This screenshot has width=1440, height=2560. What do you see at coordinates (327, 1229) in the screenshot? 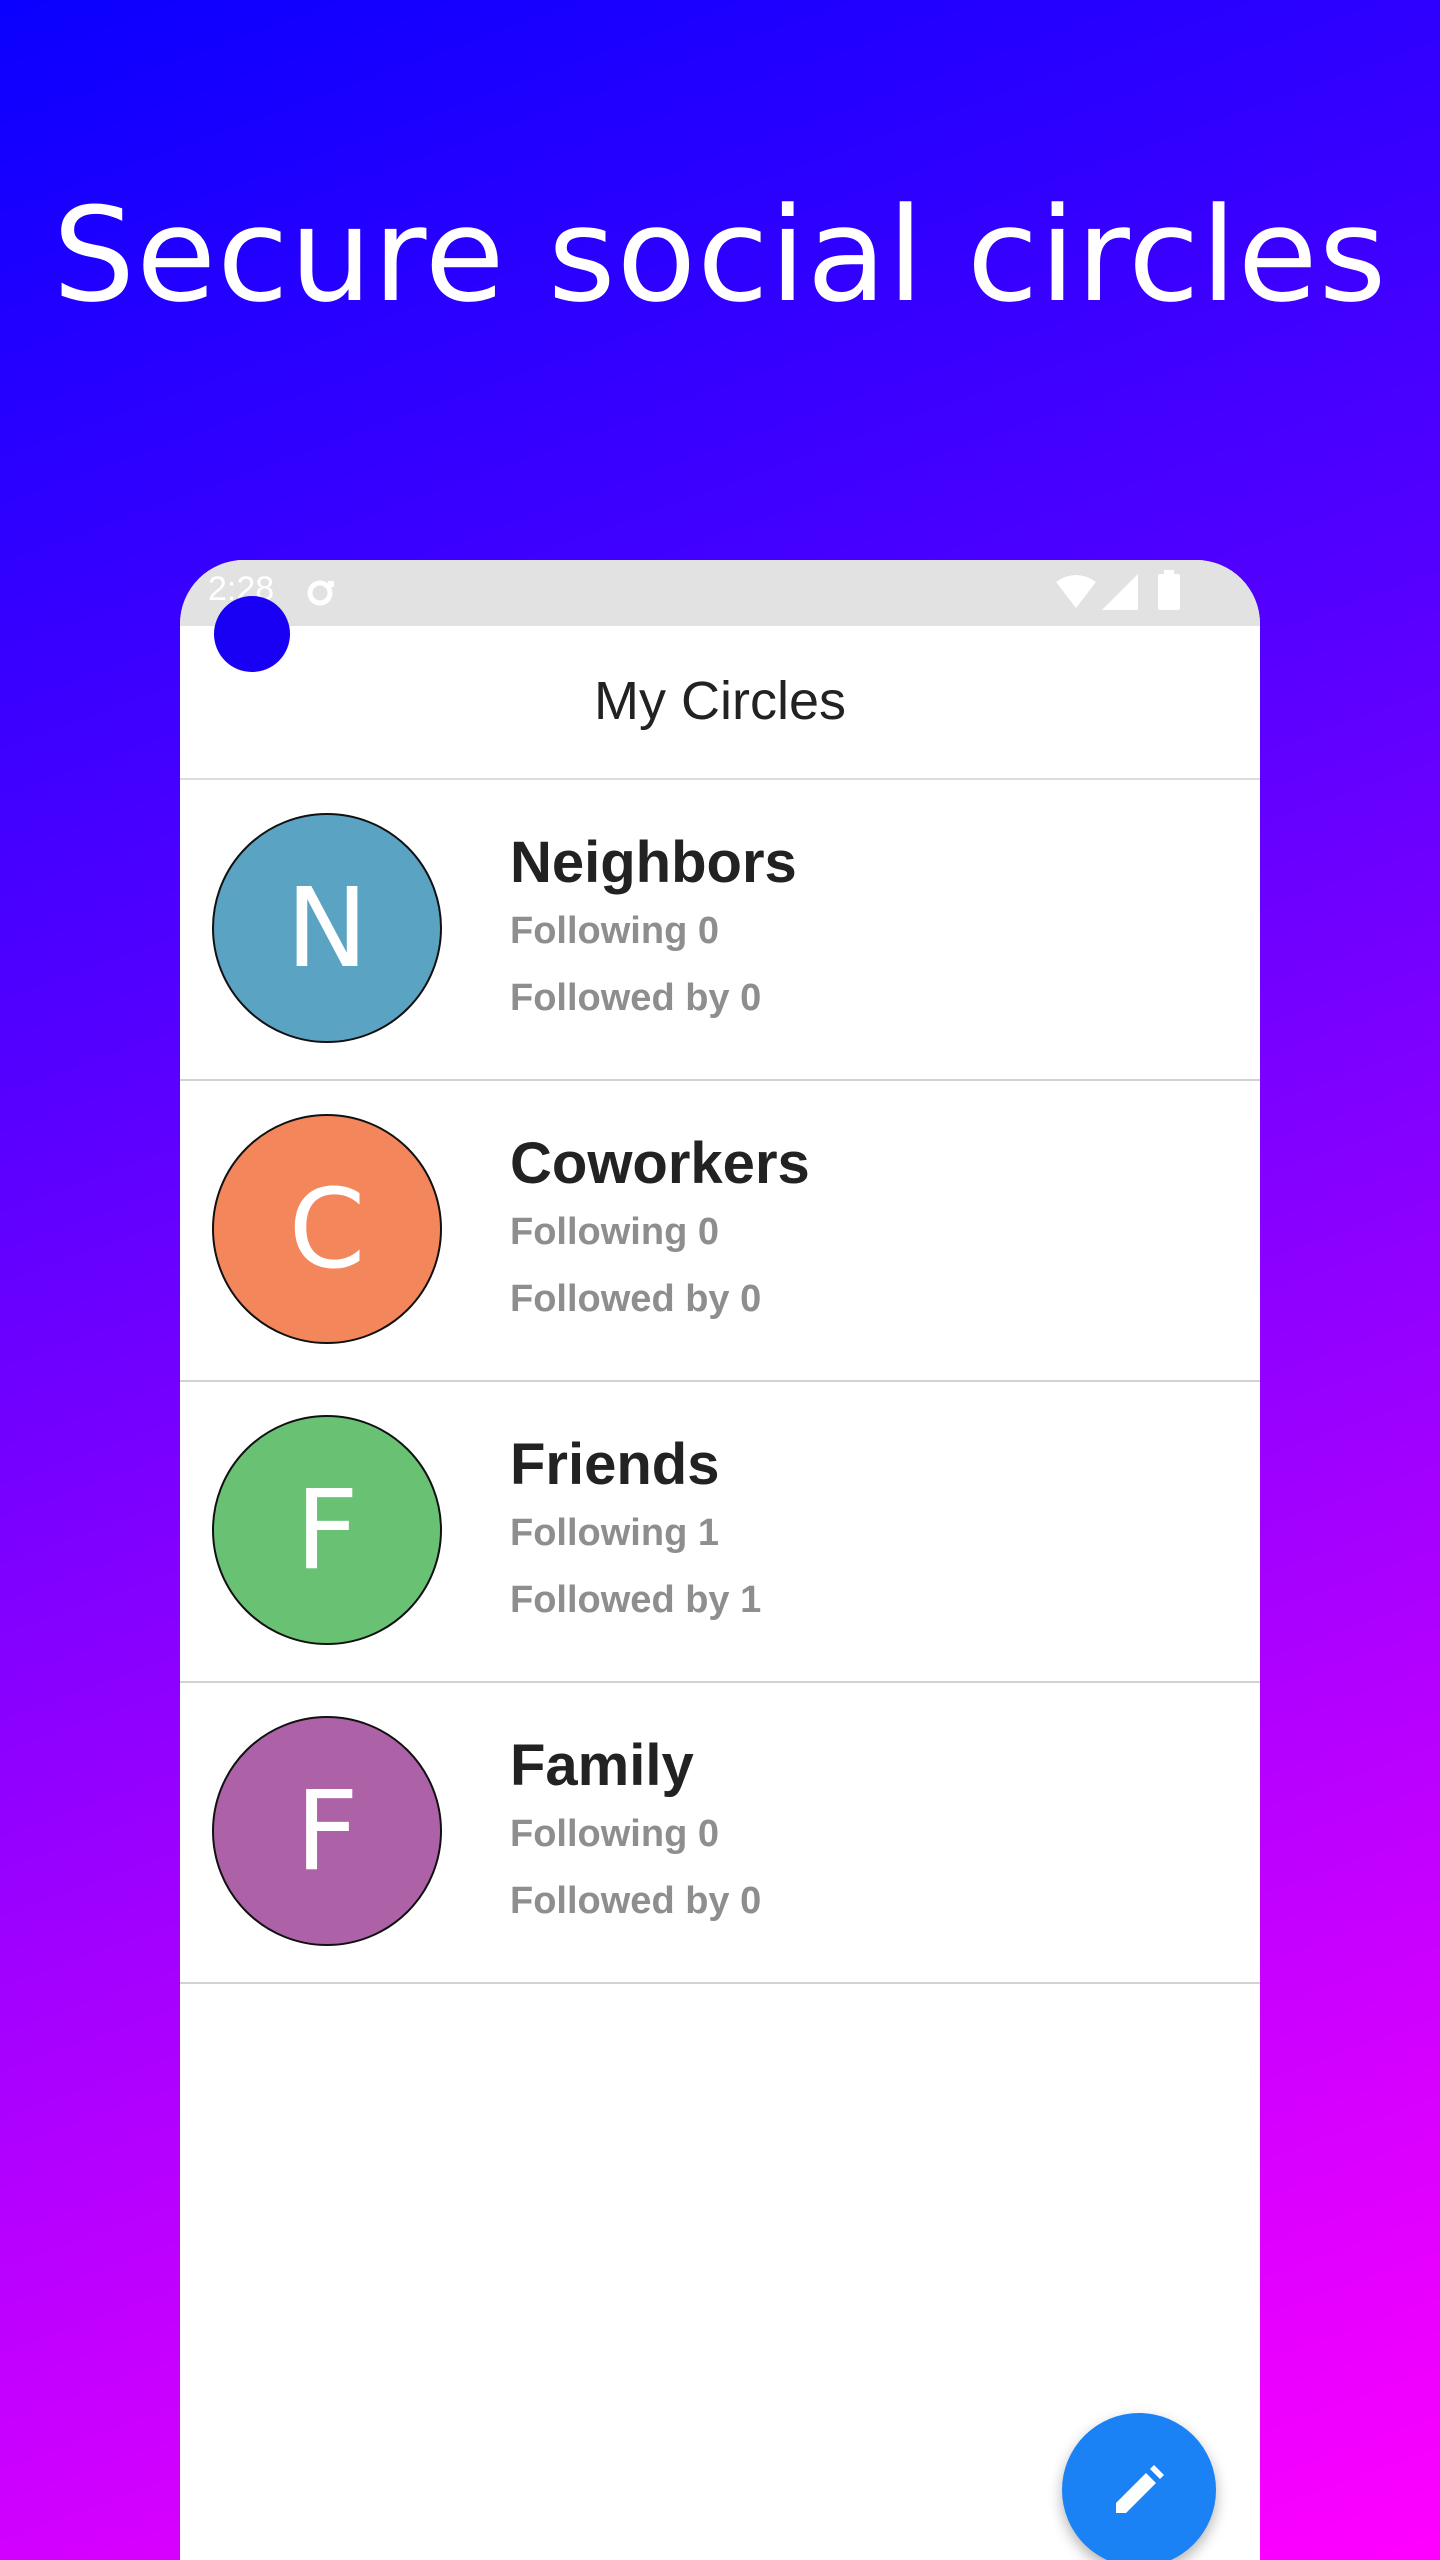
I see `avatar: C` at bounding box center [327, 1229].